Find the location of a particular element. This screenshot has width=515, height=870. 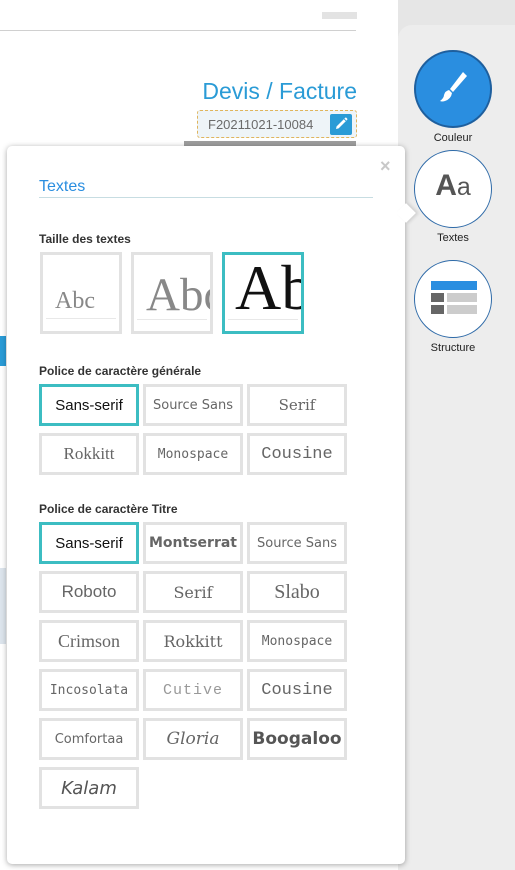

size-option-medium: Abc is located at coordinates (172, 293).